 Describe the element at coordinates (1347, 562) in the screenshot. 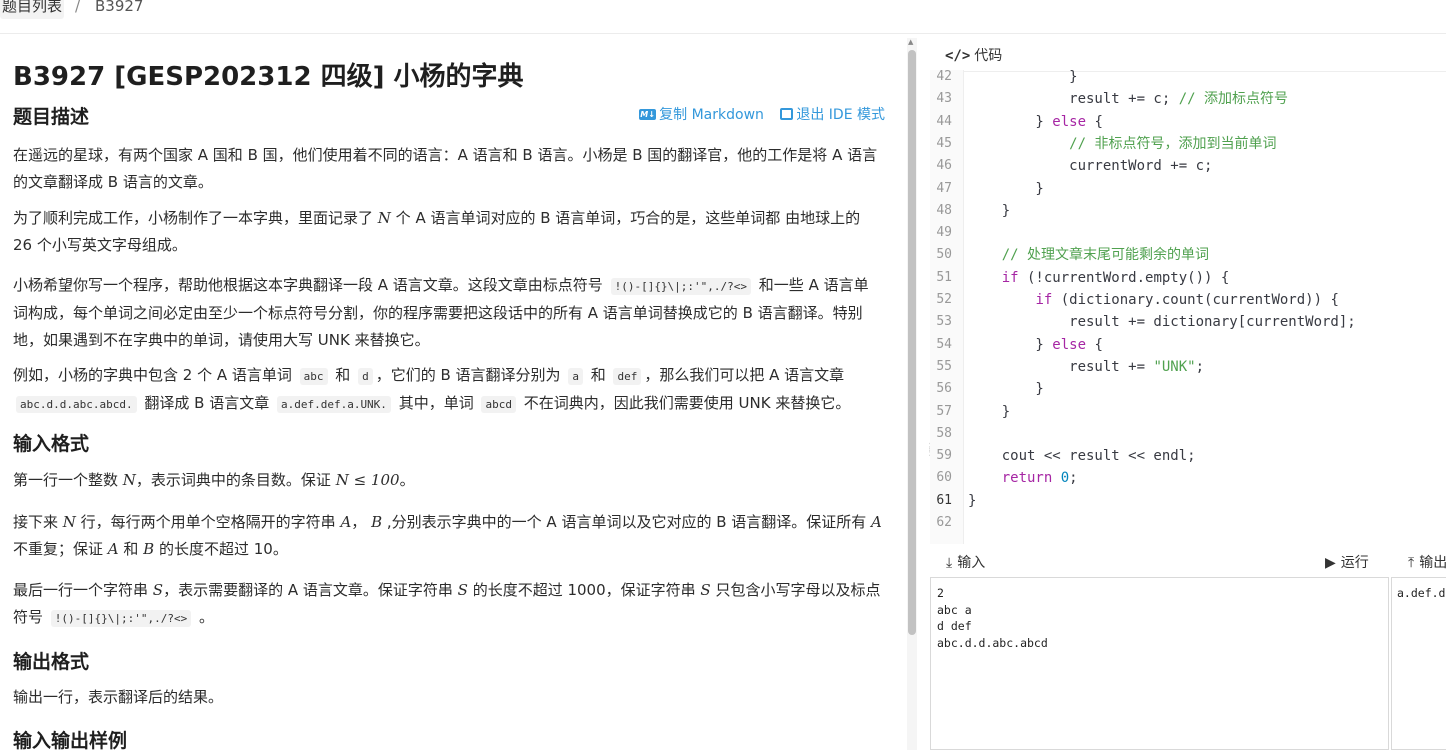

I see `run-button: ▶ 运行` at that location.